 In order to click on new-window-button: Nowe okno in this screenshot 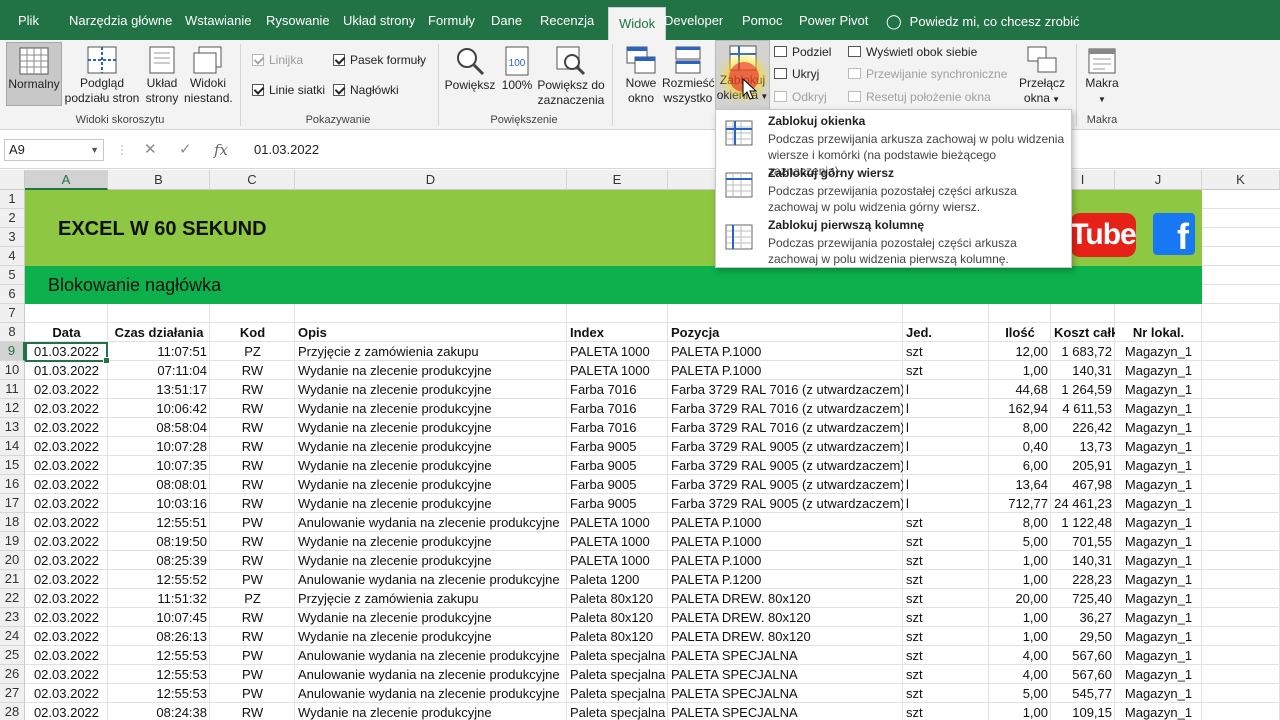, I will do `click(641, 75)`.